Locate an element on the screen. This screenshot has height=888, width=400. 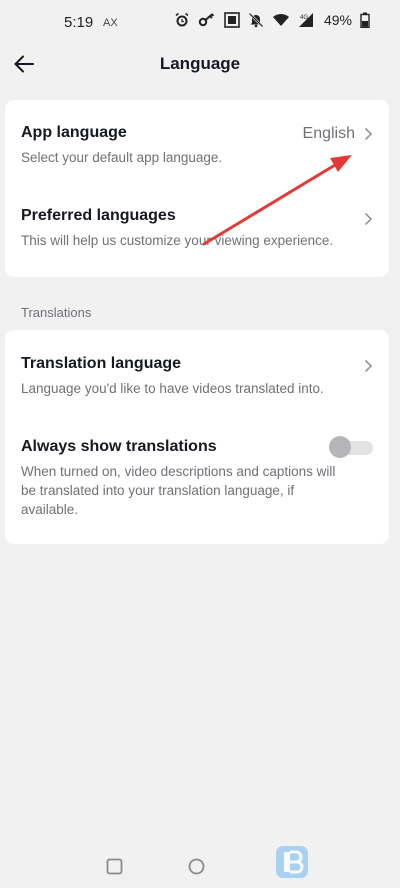
header: Language is located at coordinates (200, 64).